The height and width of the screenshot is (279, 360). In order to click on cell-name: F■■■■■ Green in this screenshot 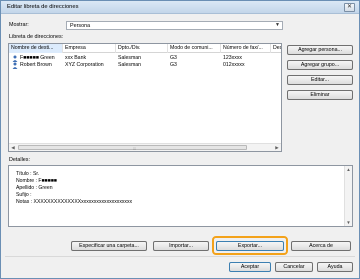, I will do `click(37, 58)`.